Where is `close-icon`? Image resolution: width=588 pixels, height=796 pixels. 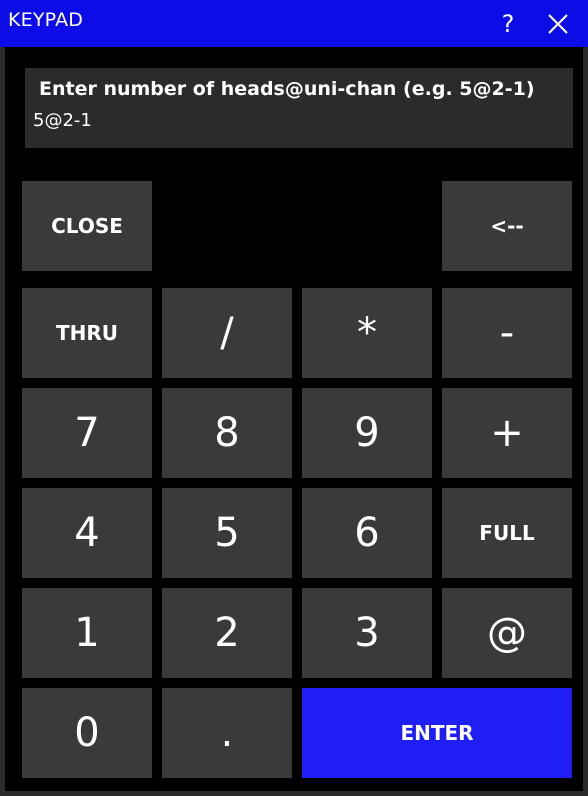 close-icon is located at coordinates (558, 24).